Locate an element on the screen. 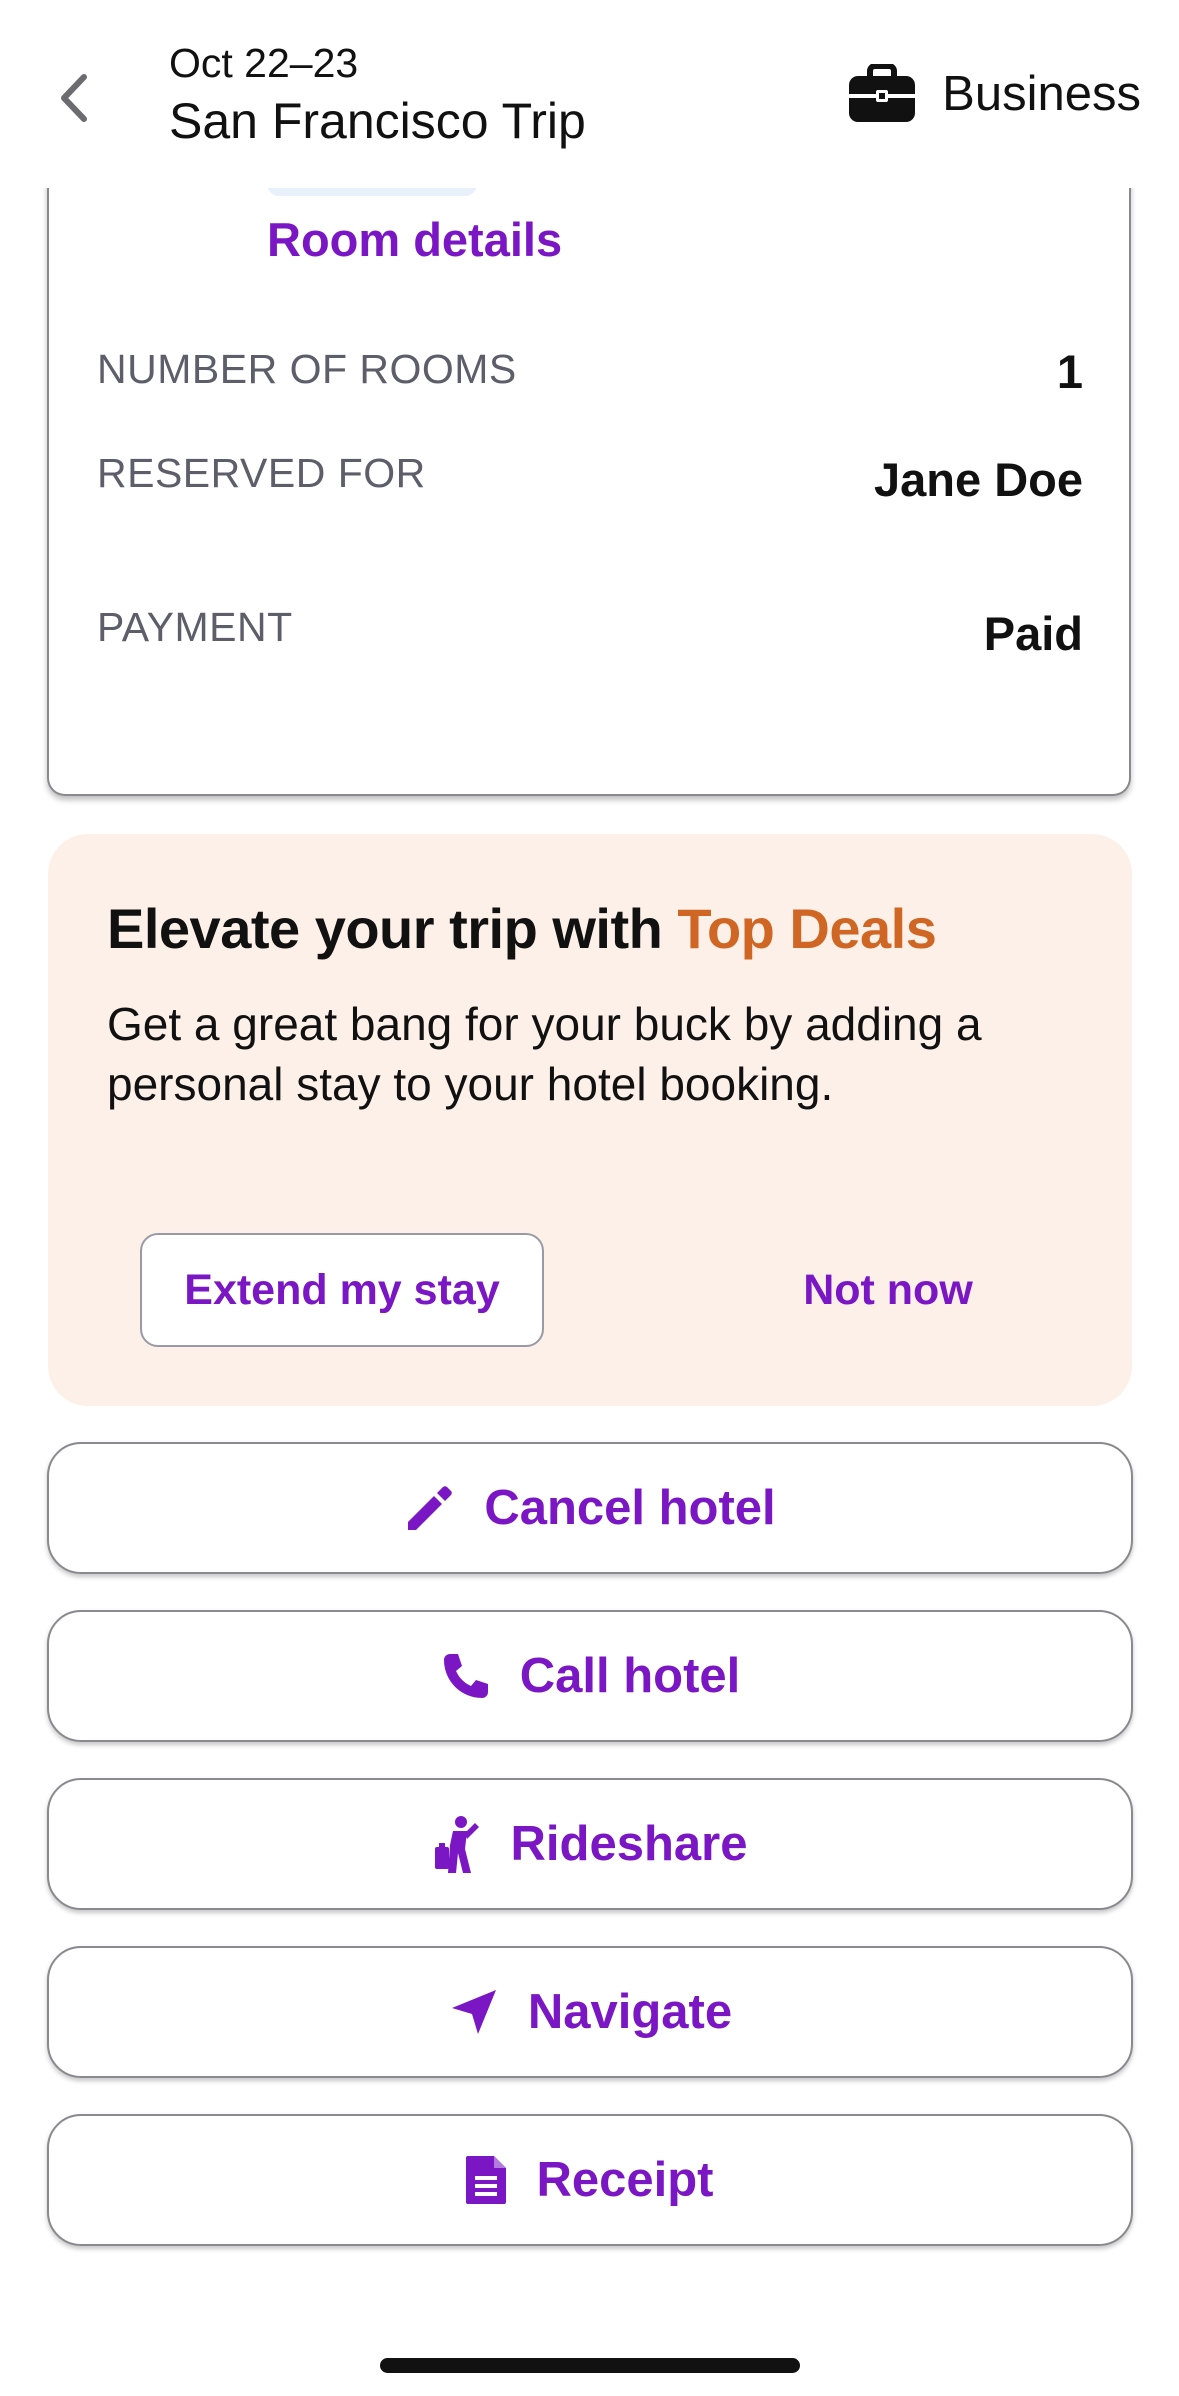 This screenshot has height=2396, width=1179. navigate-label: Navigate is located at coordinates (630, 2012).